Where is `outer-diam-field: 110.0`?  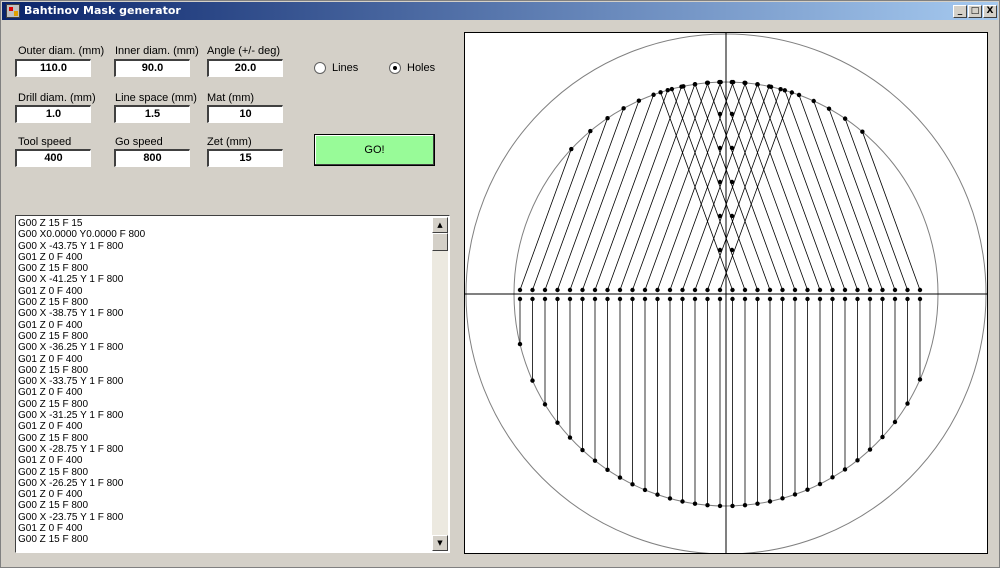
outer-diam-field: 110.0 is located at coordinates (53, 68).